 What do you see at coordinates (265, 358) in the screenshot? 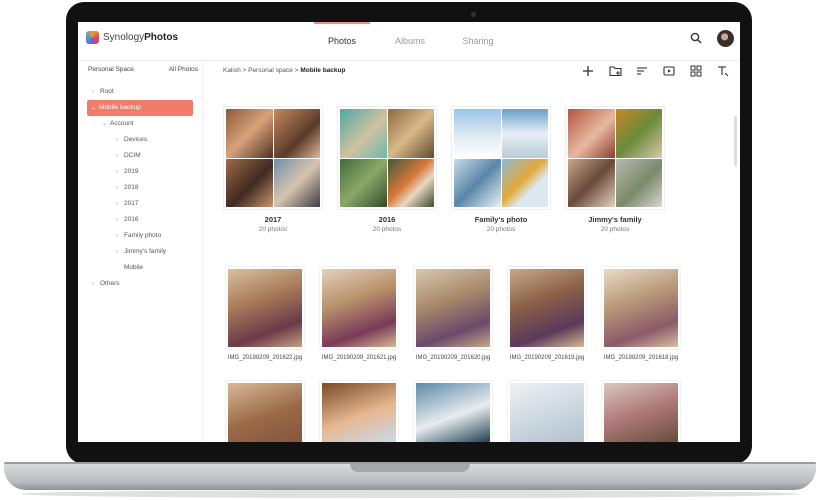
I see `photo-filename: IMG_20190209_201622.jpg` at bounding box center [265, 358].